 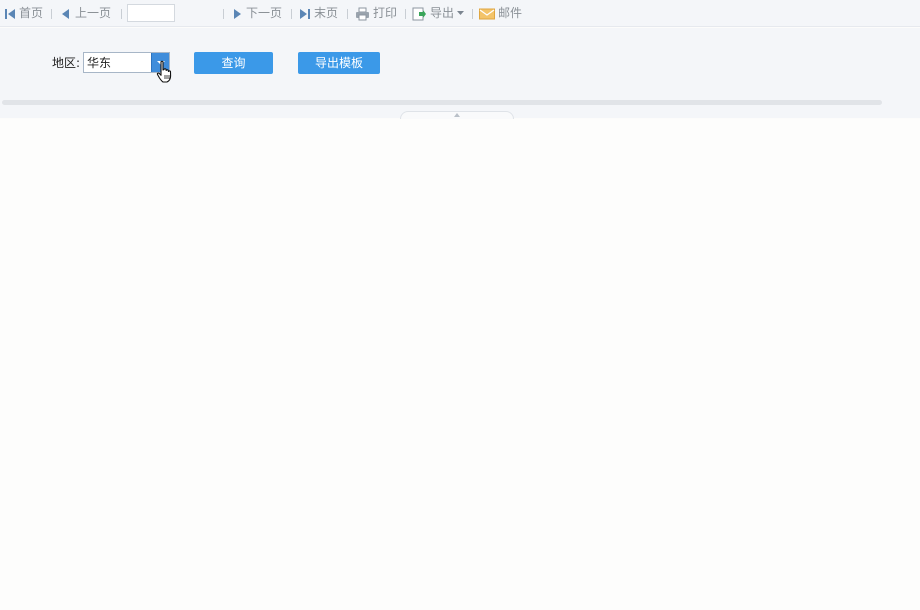 I want to click on next-page-button: 下一页, so click(x=256, y=13).